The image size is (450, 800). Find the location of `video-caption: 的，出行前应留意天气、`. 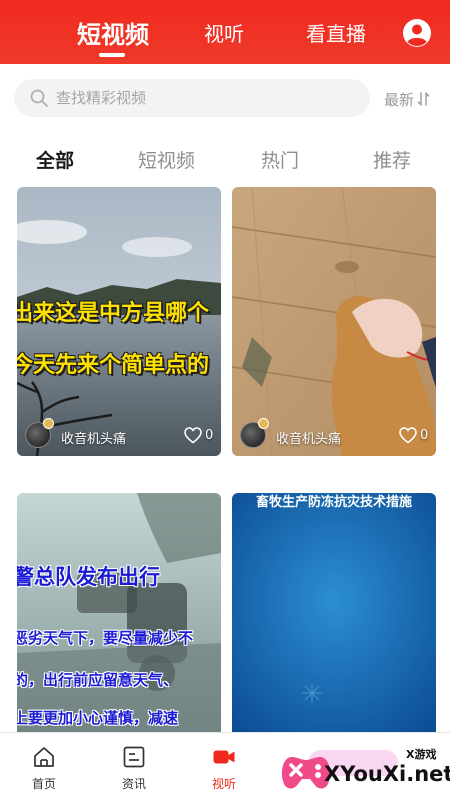

video-caption: 的，出行前应留意天气、 is located at coordinates (98, 680).